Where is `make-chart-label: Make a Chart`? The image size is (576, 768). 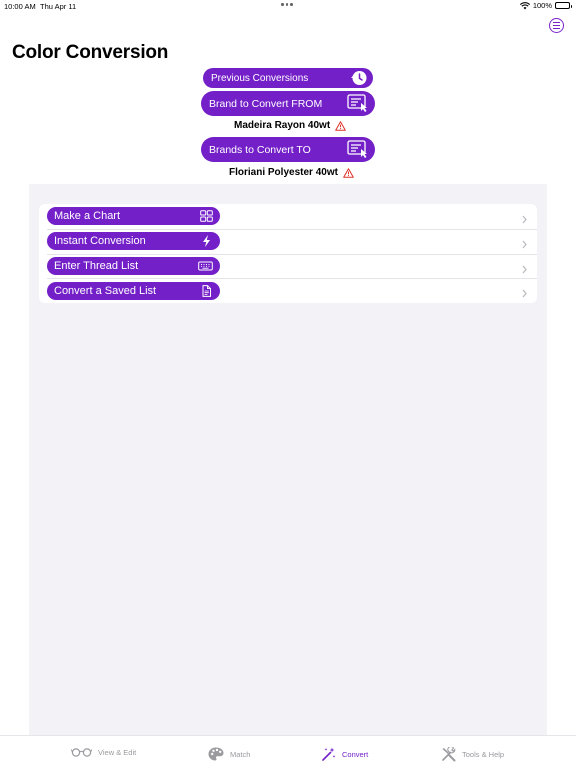
make-chart-label: Make a Chart is located at coordinates (87, 216).